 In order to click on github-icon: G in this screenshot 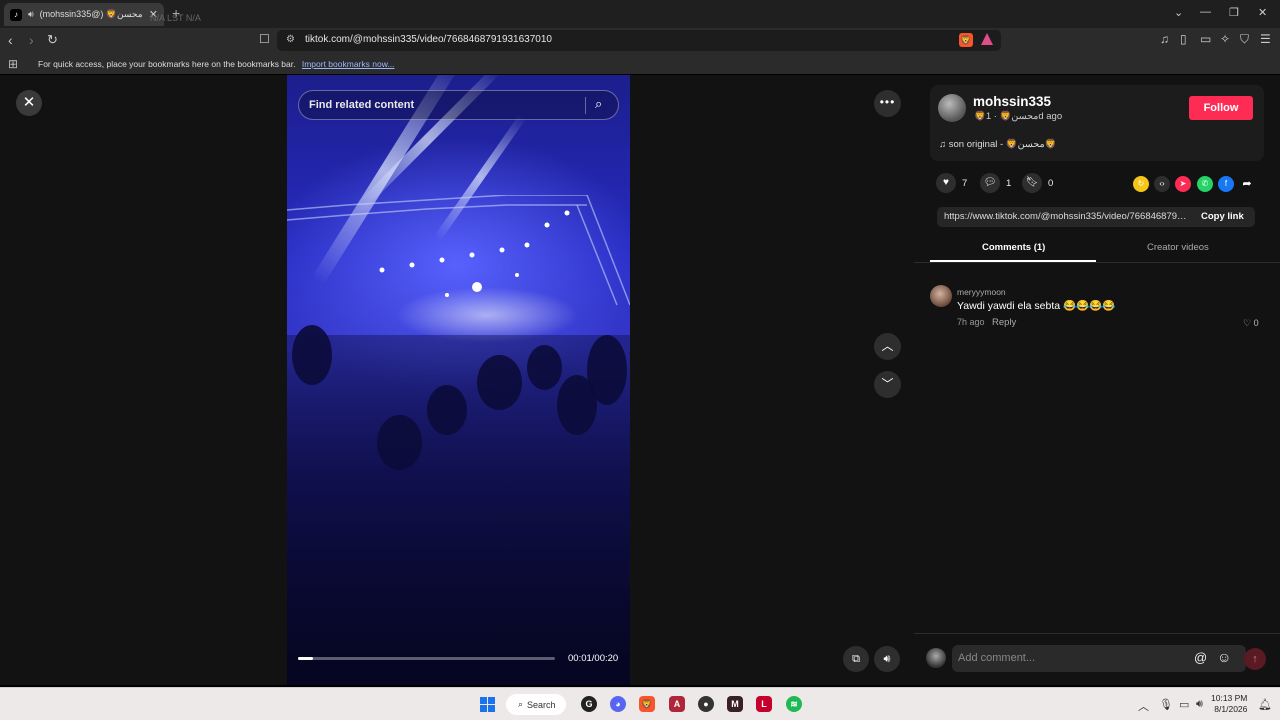, I will do `click(589, 704)`.